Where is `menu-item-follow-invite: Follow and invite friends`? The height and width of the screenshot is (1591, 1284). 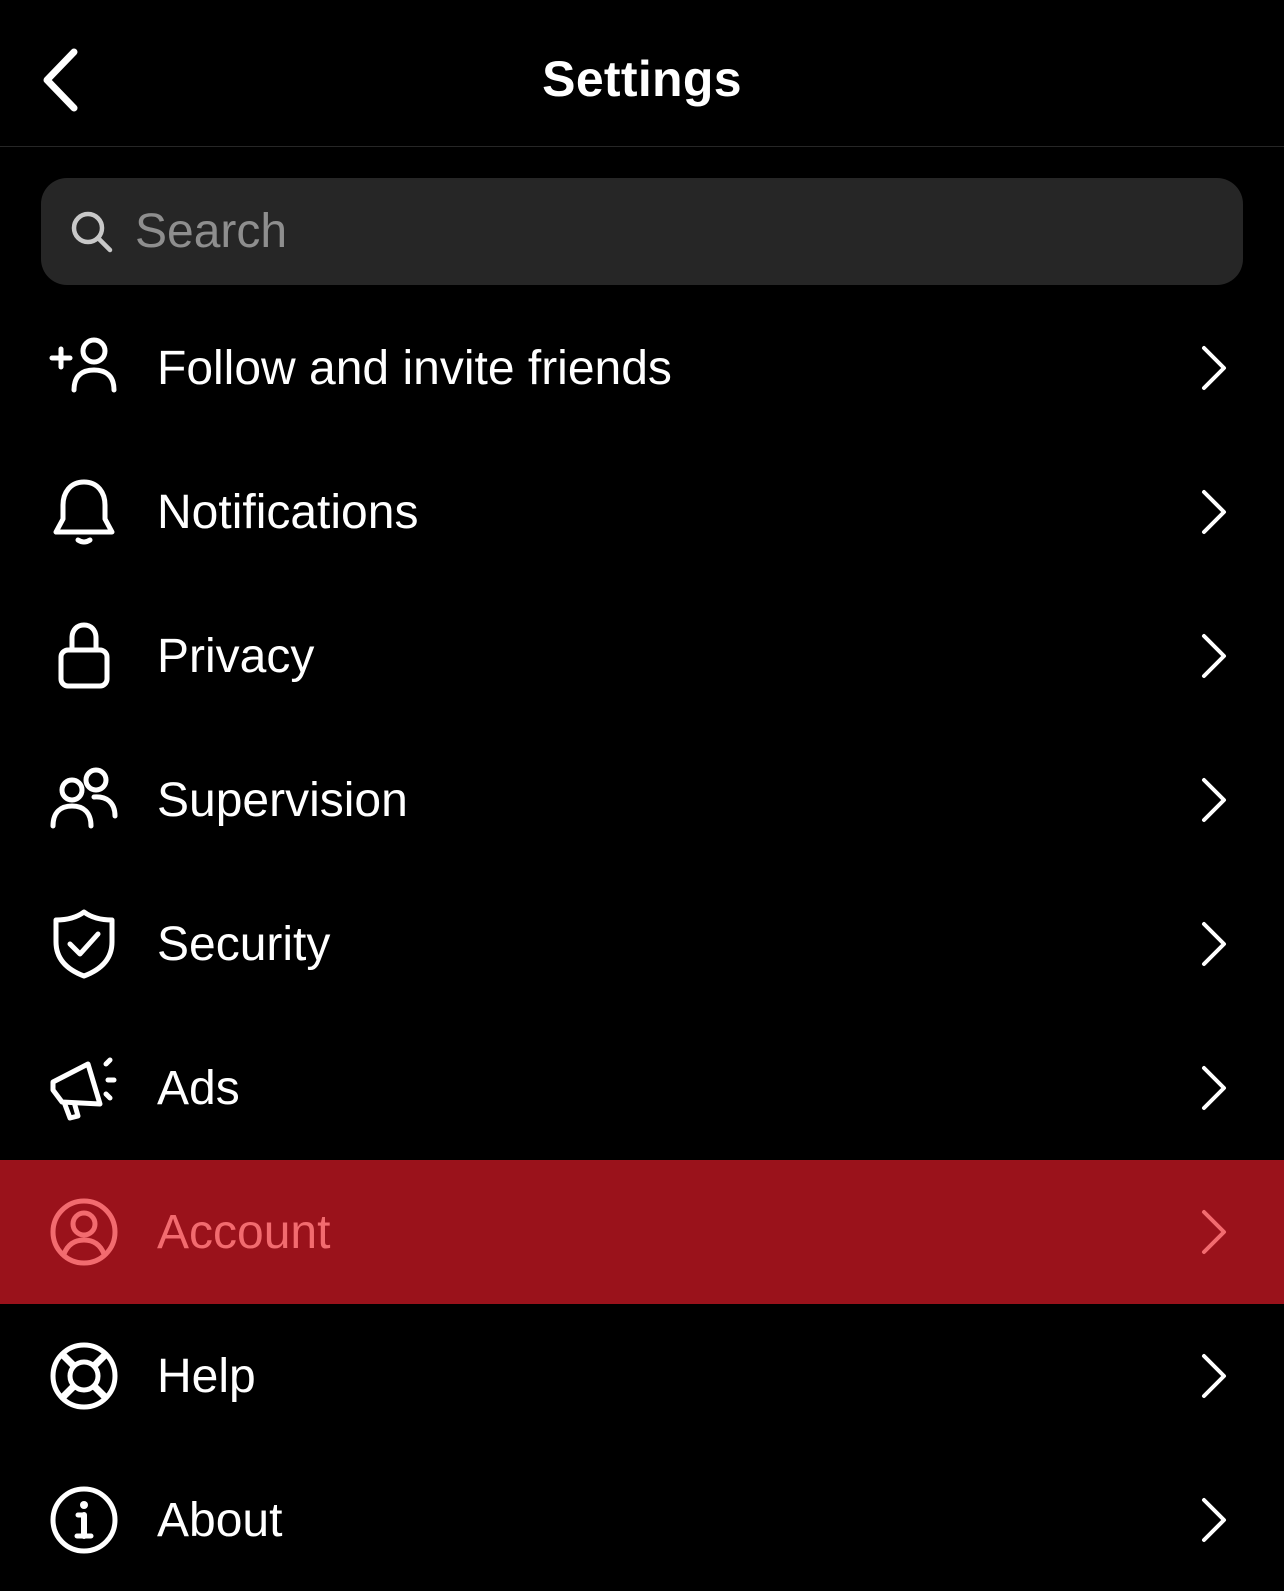
menu-item-follow-invite: Follow and invite friends is located at coordinates (642, 368).